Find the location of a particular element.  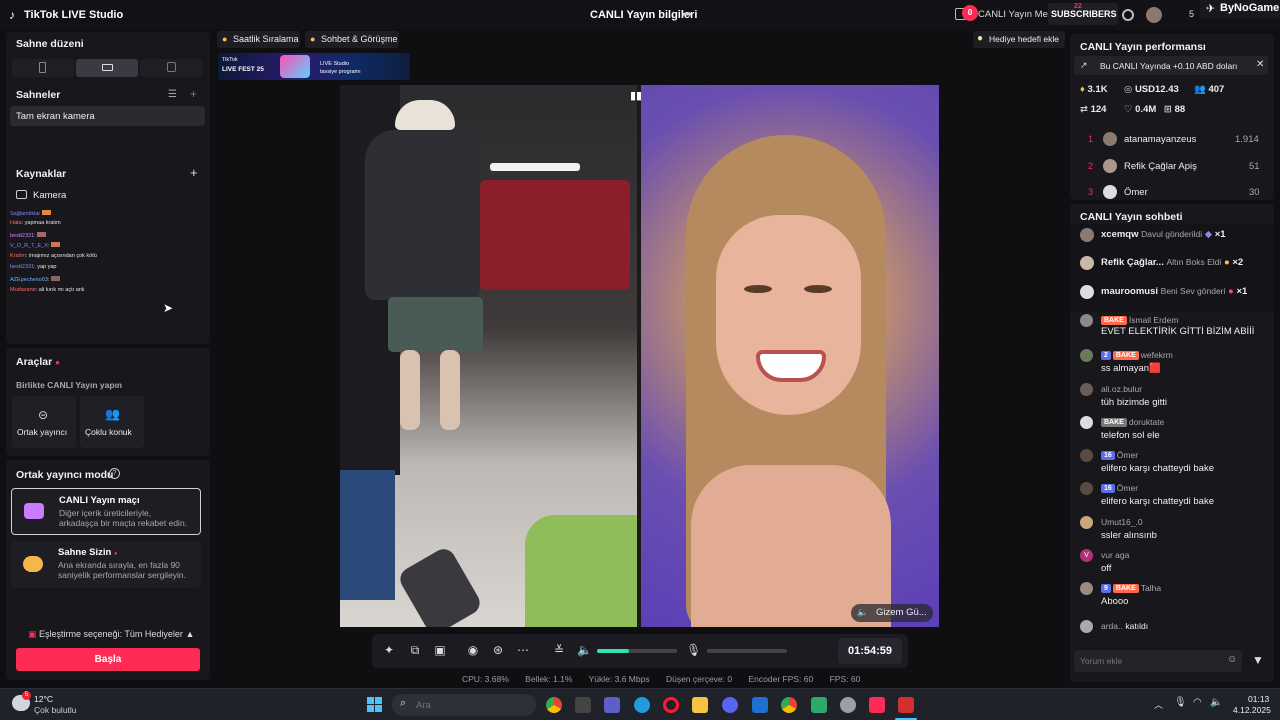

scene-layout-title: Sahne düzeni is located at coordinates (50, 44).